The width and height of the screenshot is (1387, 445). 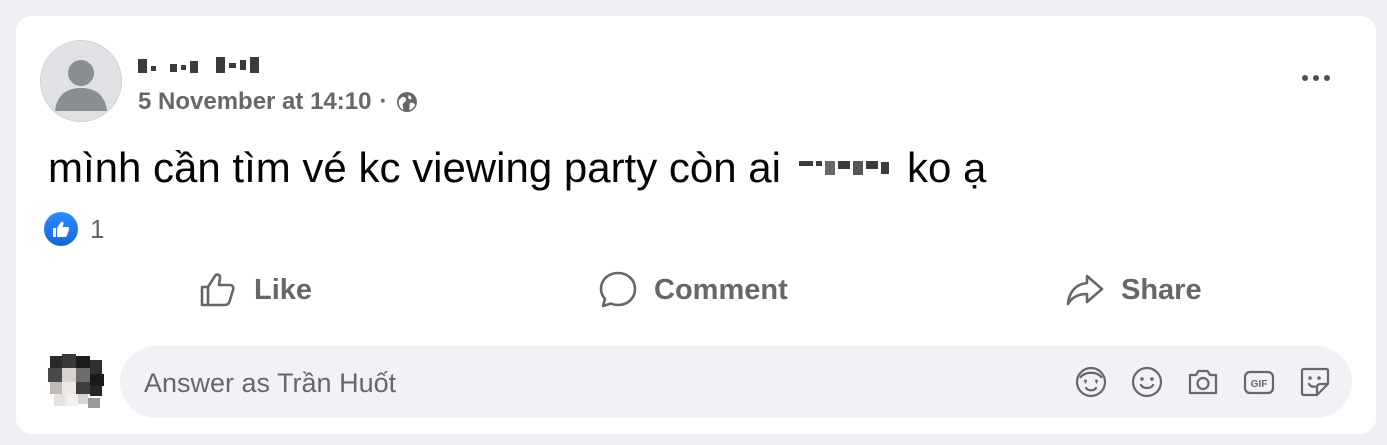 I want to click on comment-button: Comment, so click(x=693, y=290).